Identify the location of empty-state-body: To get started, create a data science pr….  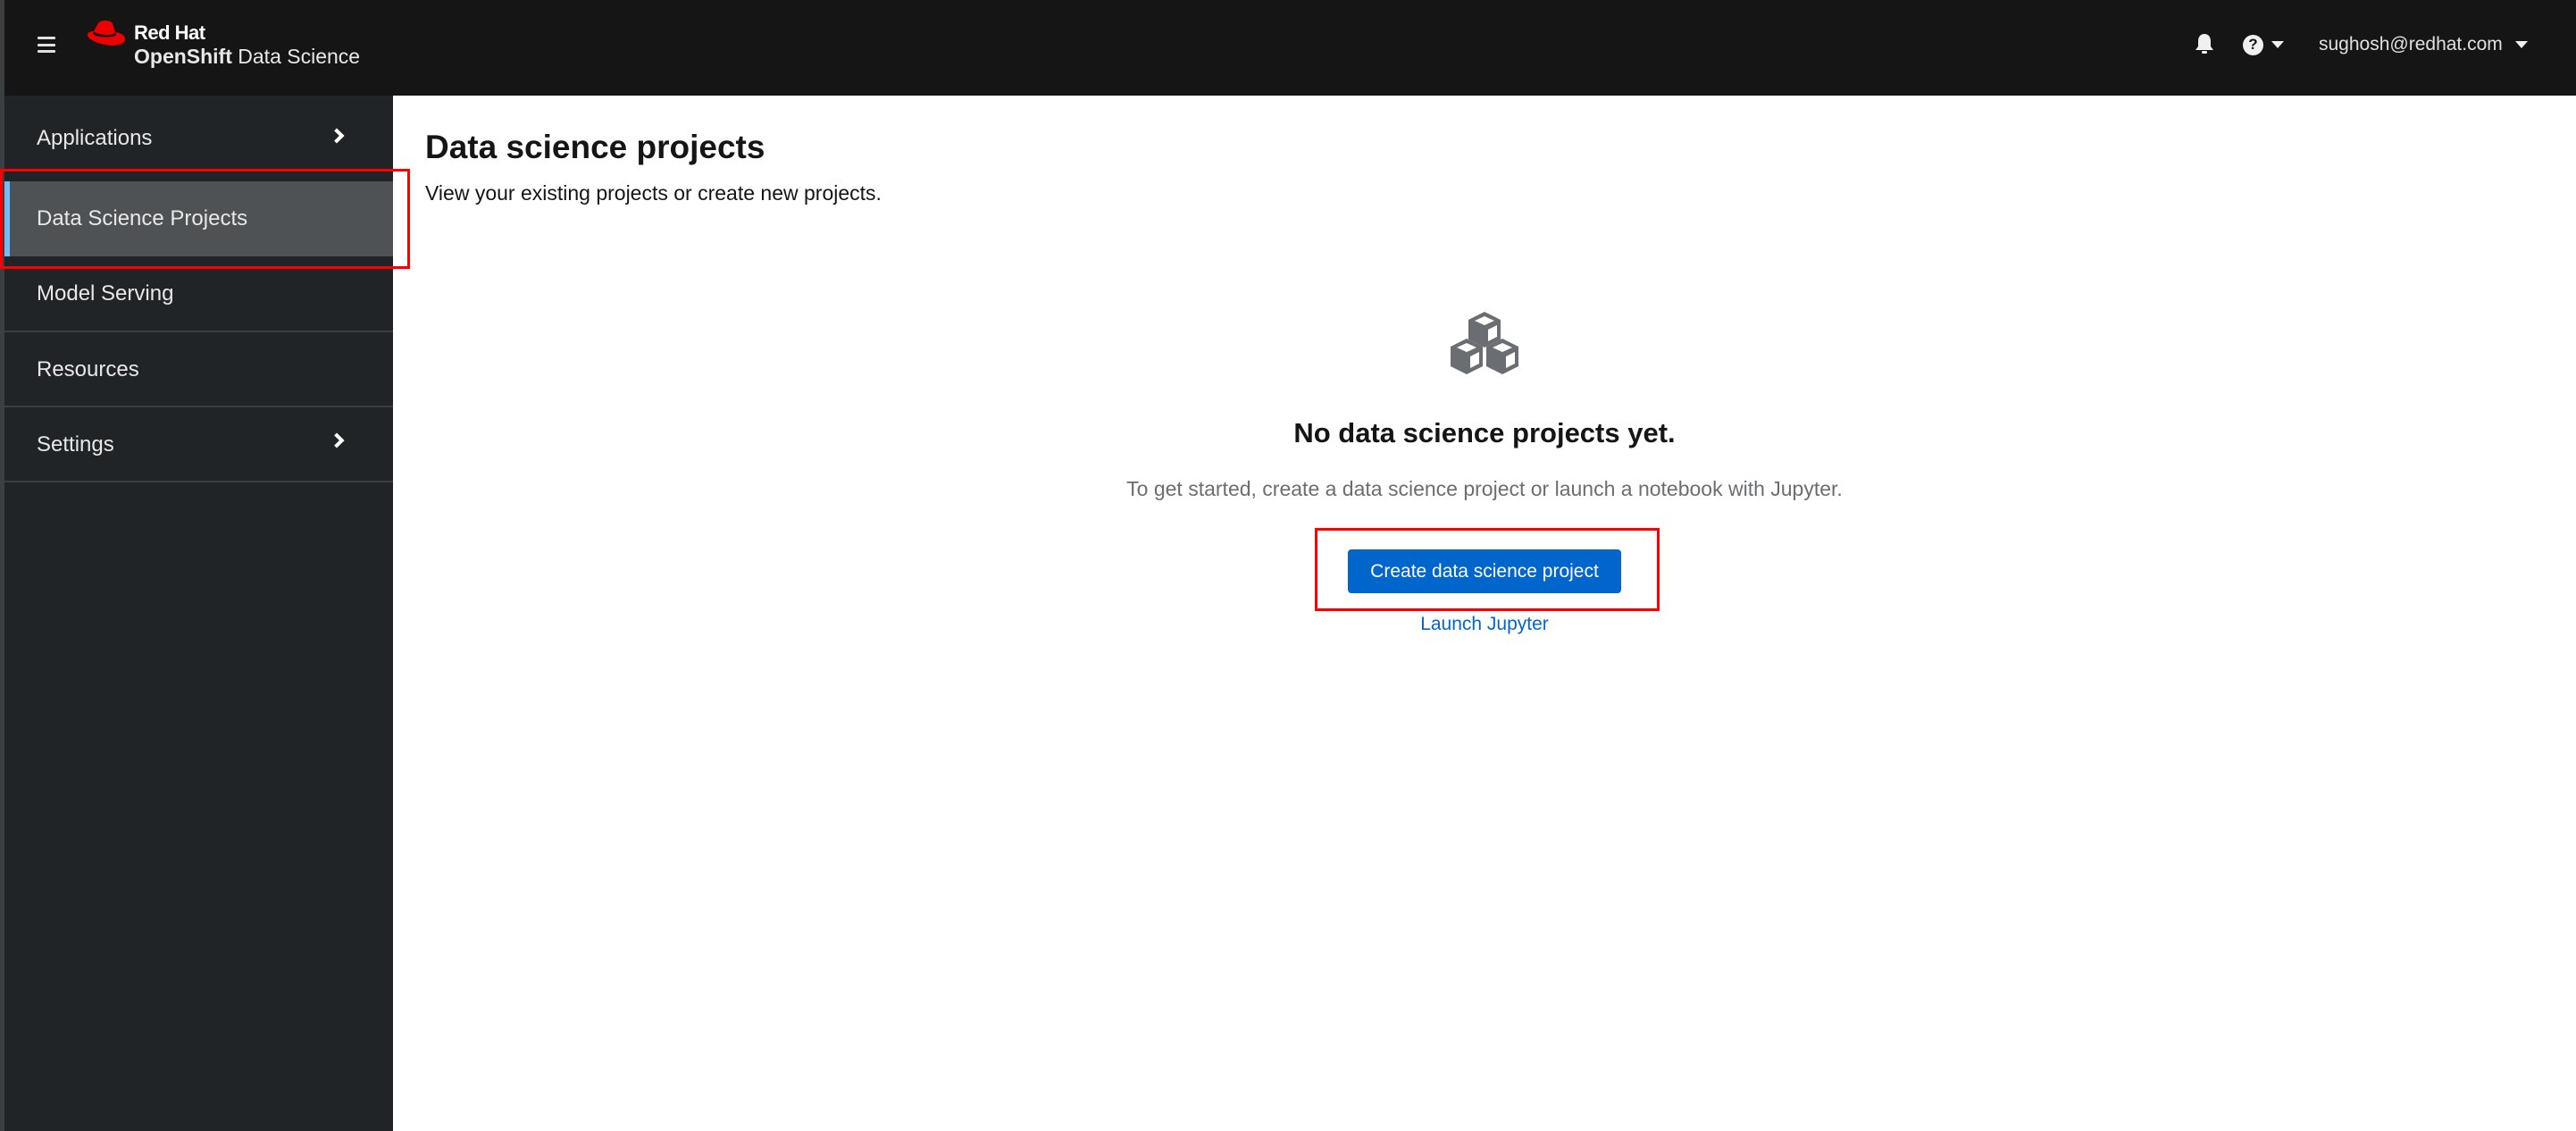
(1485, 489).